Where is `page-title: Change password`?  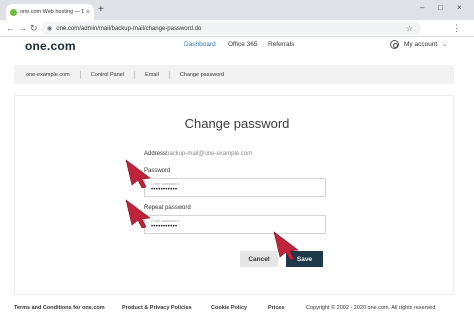 page-title: Change password is located at coordinates (237, 123).